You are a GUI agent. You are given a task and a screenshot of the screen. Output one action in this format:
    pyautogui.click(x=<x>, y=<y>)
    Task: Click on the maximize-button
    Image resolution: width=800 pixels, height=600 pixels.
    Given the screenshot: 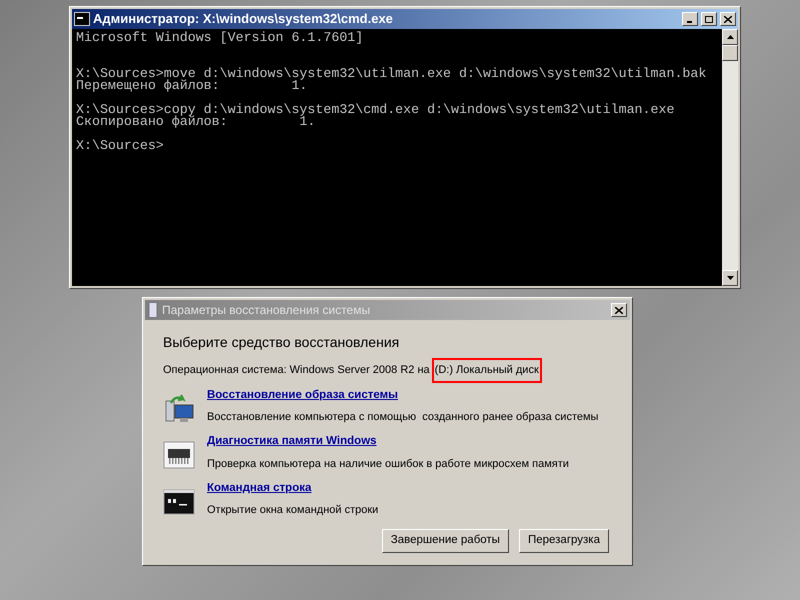 What is the action you would take?
    pyautogui.click(x=709, y=19)
    